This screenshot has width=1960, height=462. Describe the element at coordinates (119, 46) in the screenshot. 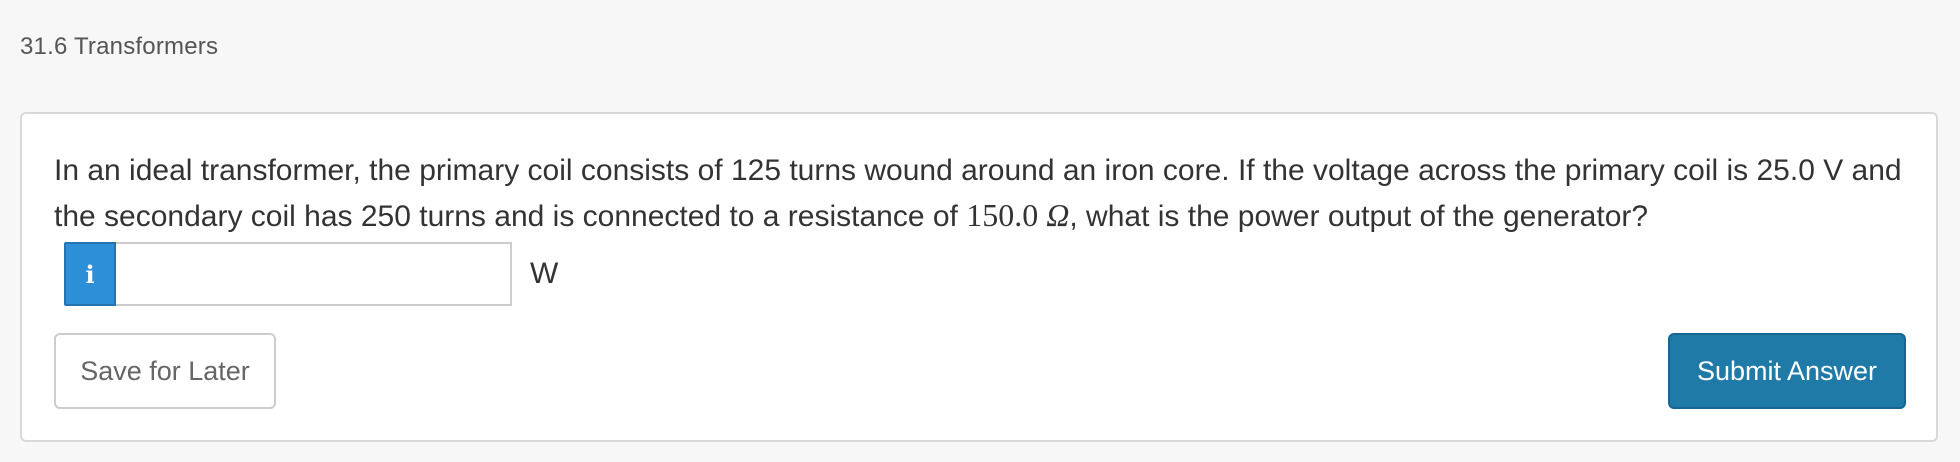

I see `section-title: 31.6 Transformers` at that location.